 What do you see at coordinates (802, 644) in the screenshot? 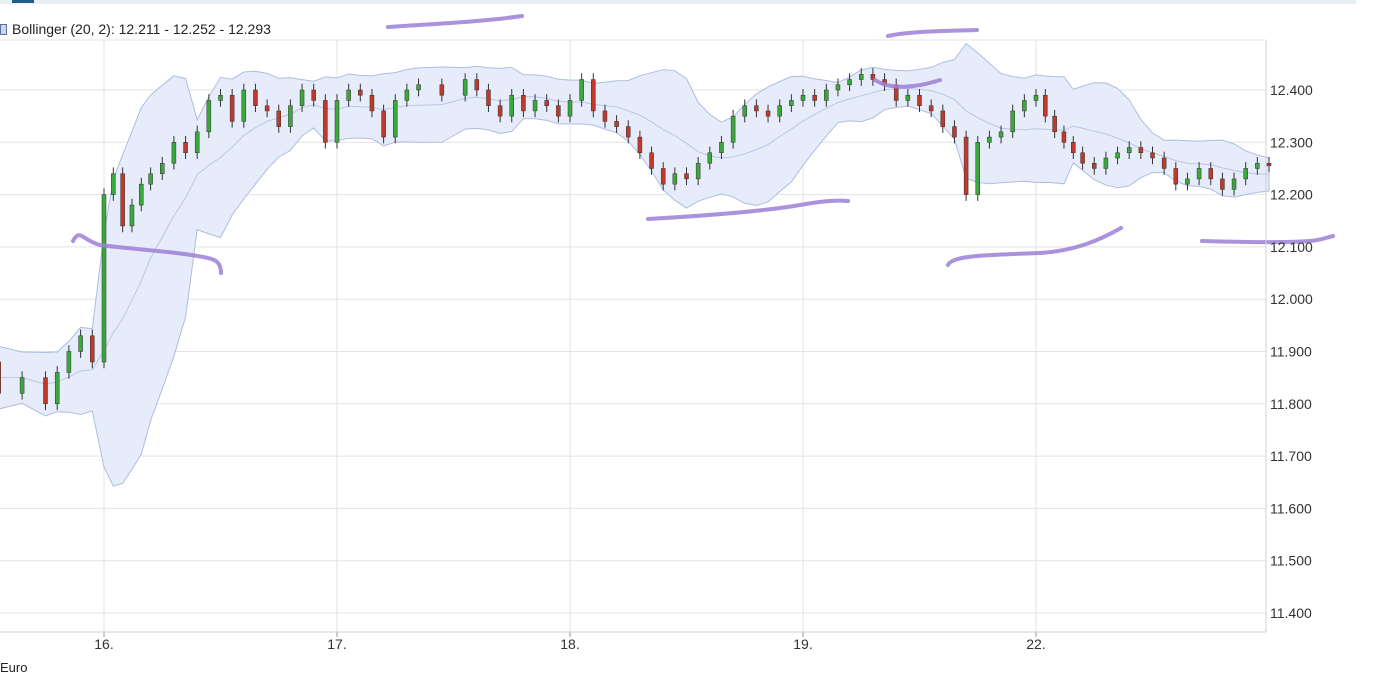
I see `x-tick-label: 19.` at bounding box center [802, 644].